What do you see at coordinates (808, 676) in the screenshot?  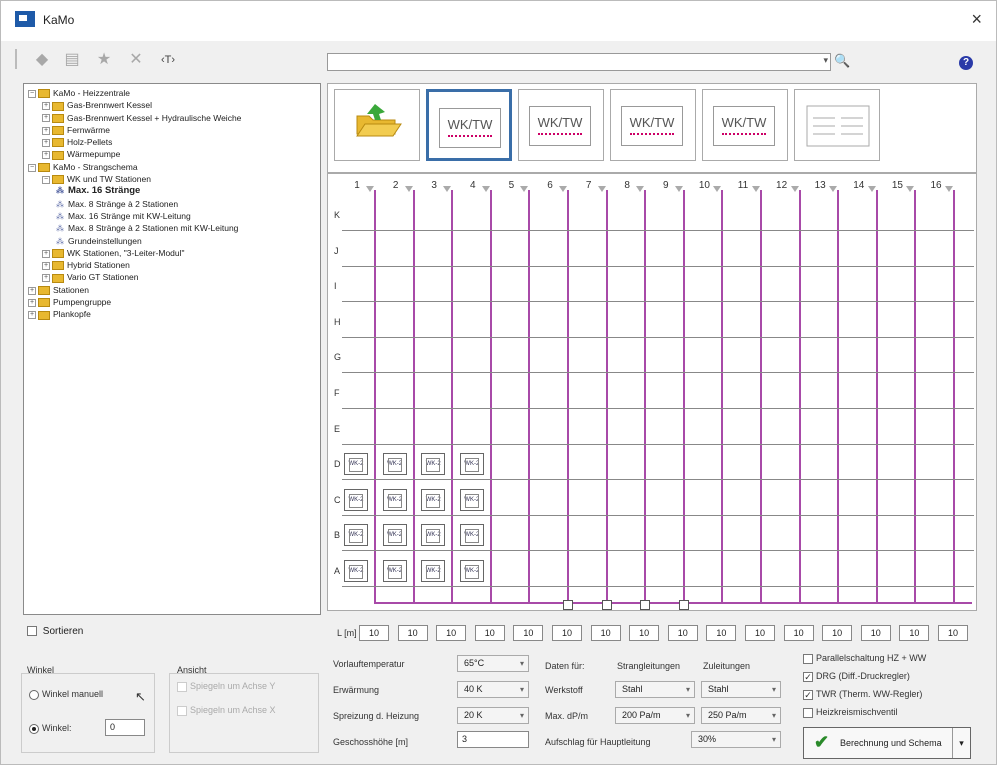 I see `drg-box: ✓` at bounding box center [808, 676].